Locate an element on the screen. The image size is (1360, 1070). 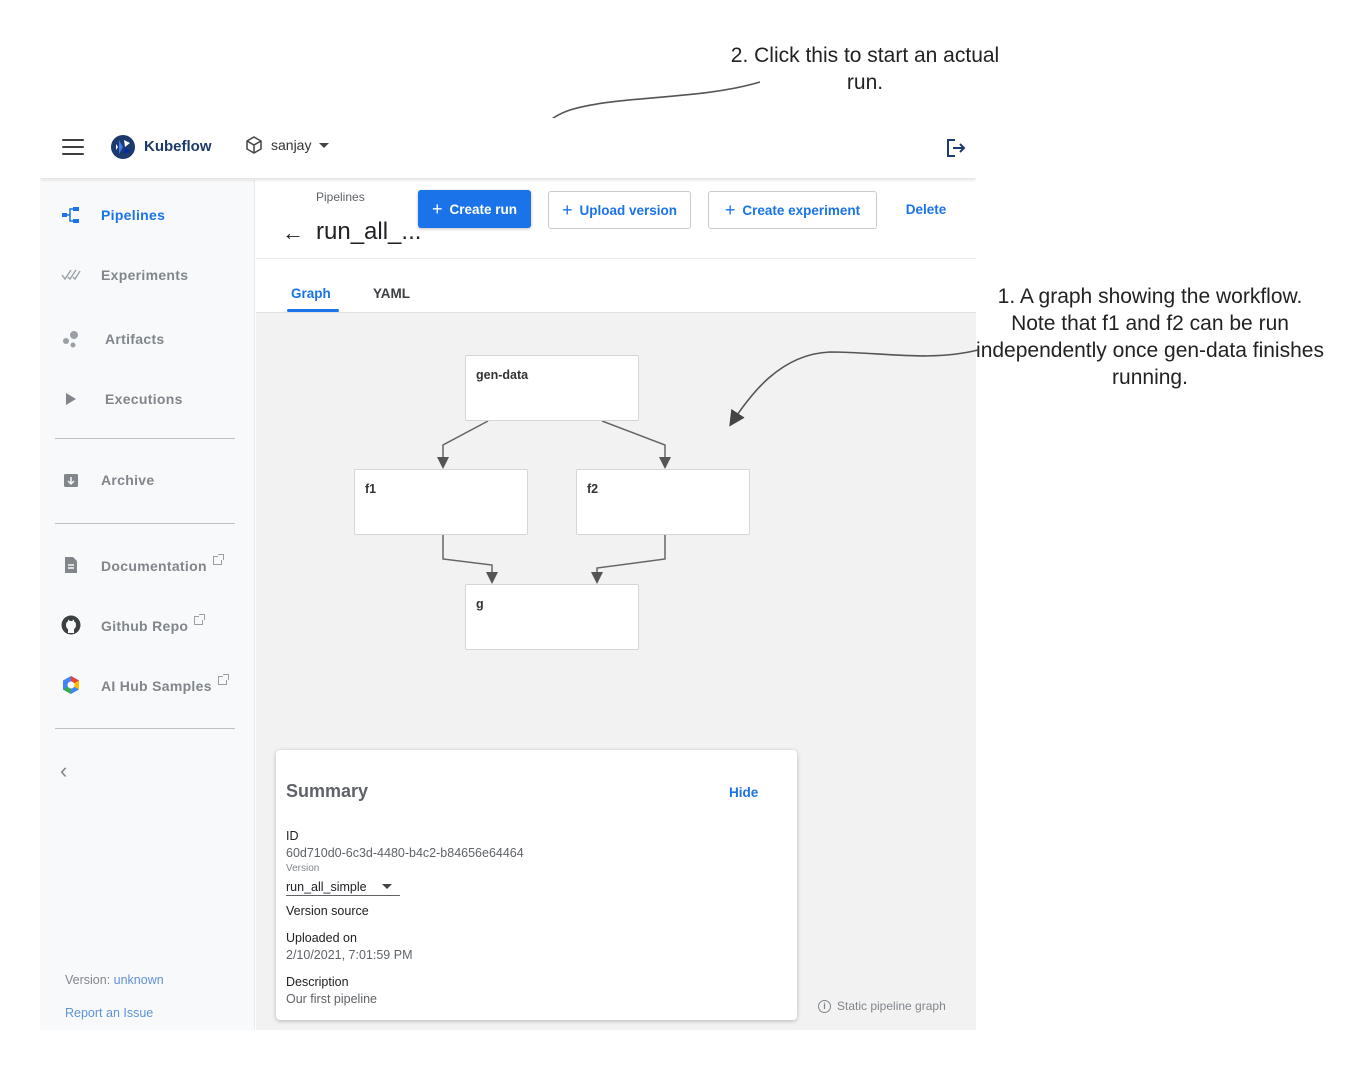
sidebar-item-label: Experiments is located at coordinates (145, 275).